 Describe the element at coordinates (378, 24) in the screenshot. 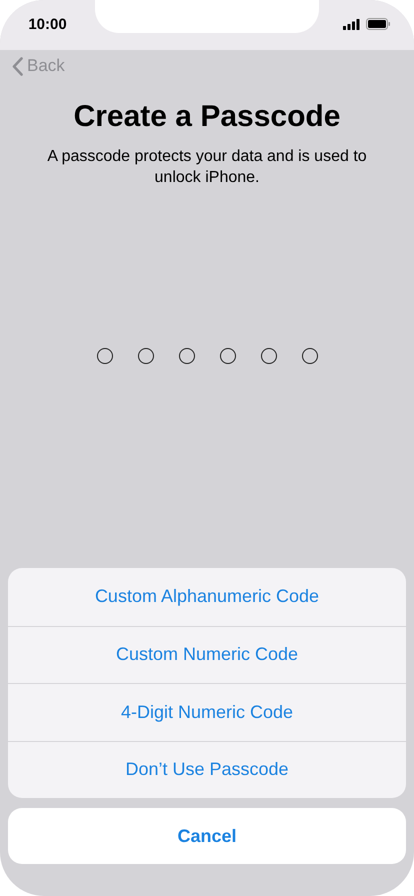

I see `battery-icon` at that location.